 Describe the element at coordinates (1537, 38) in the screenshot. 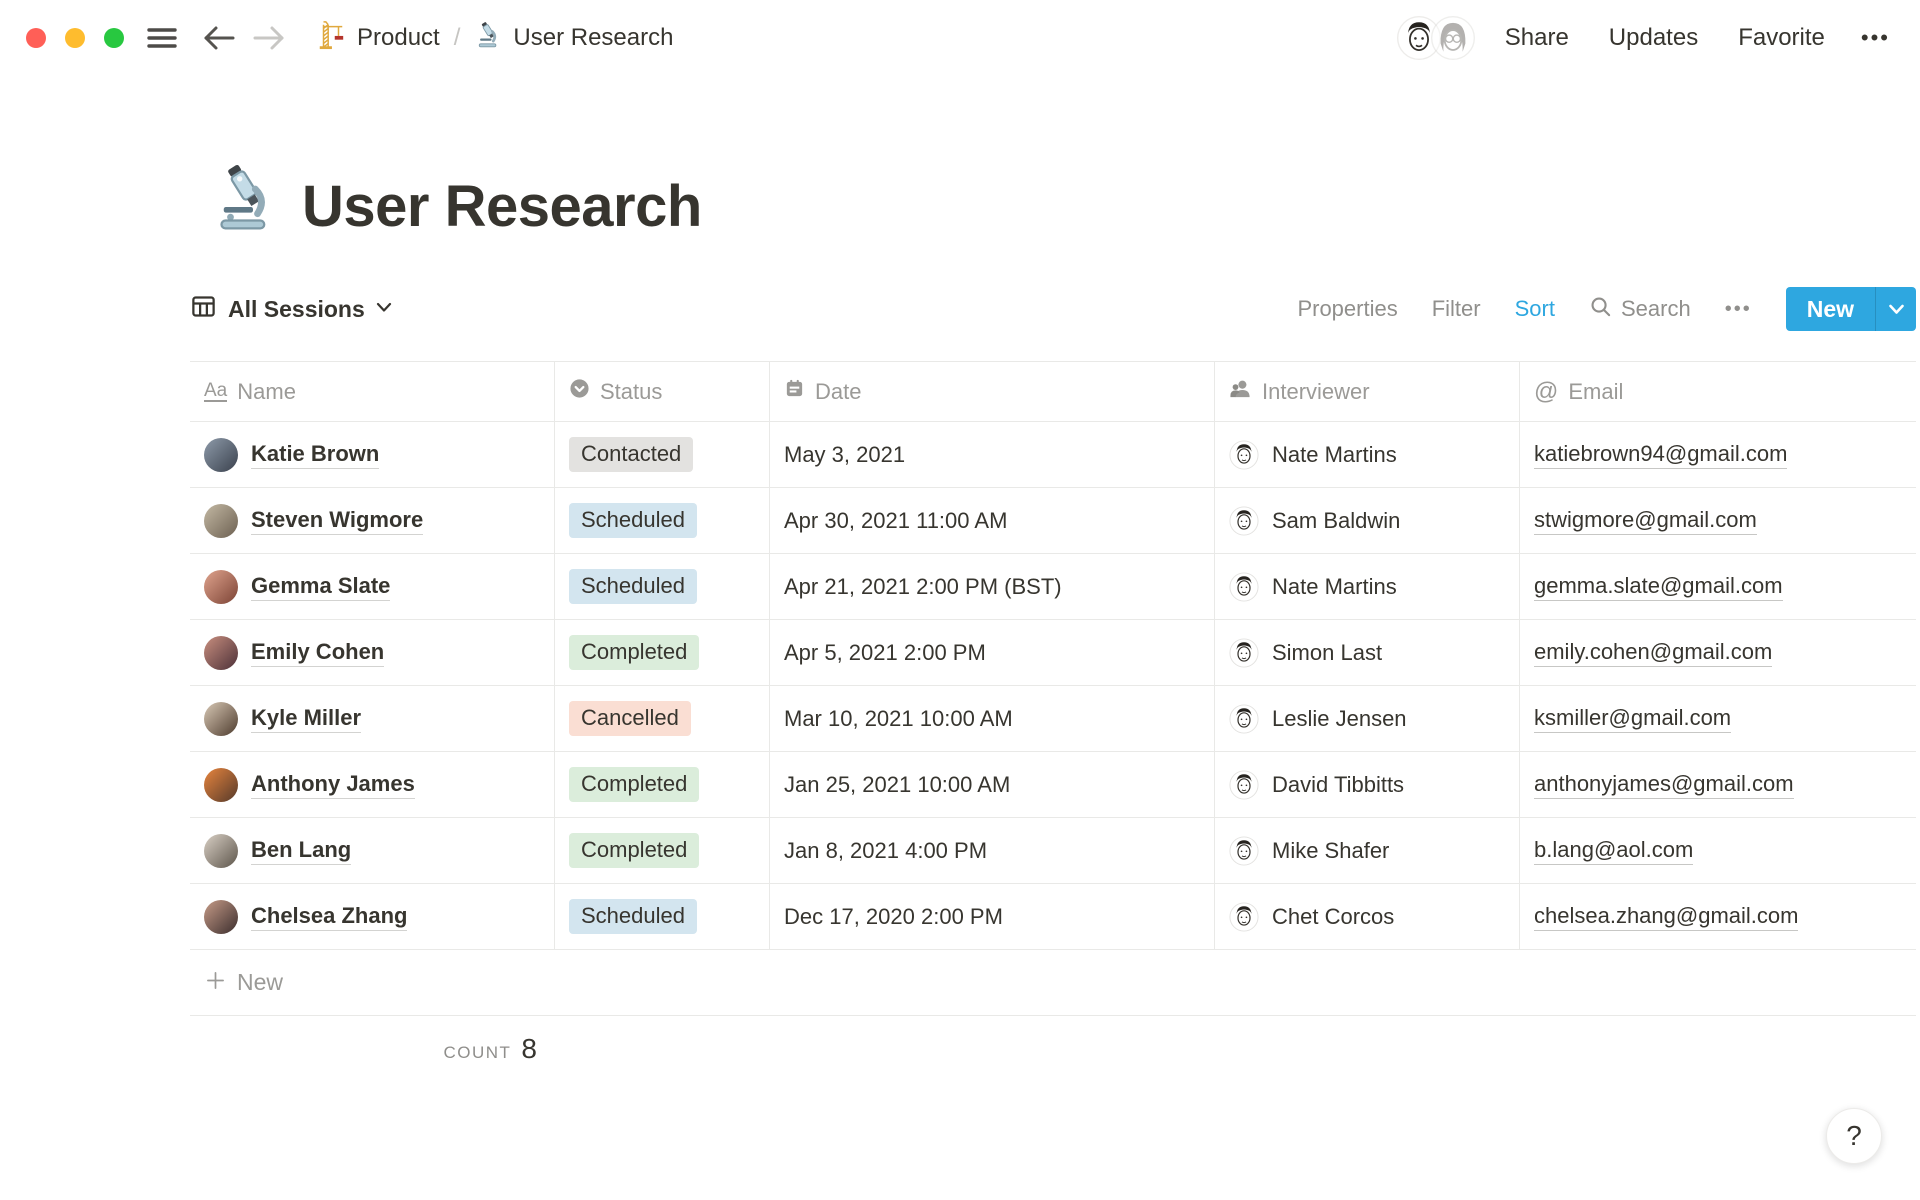

I see `share-button: Share` at that location.